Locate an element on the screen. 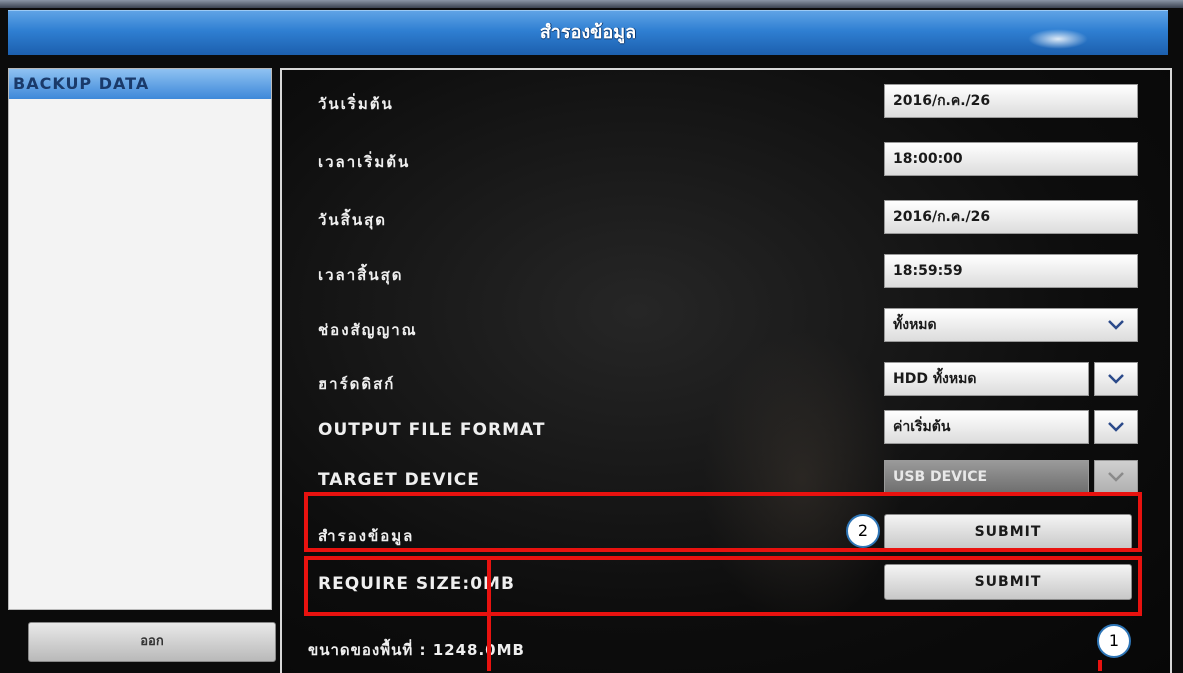  annotation-line-left is located at coordinates (489, 615).